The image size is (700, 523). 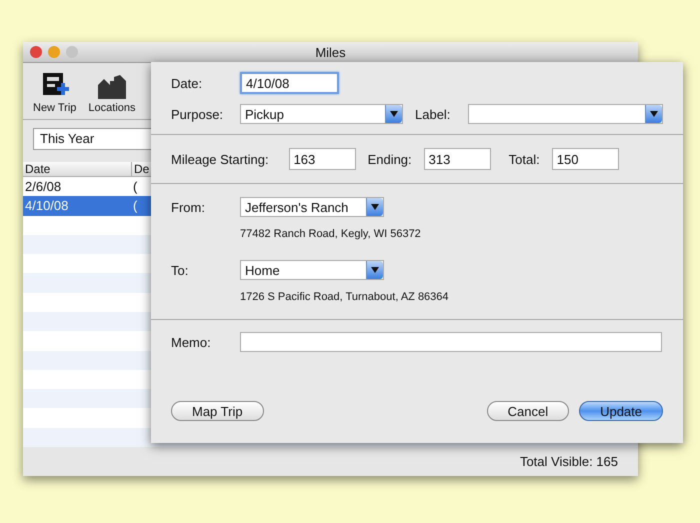 I want to click on field-label: Purpose:, so click(x=197, y=114).